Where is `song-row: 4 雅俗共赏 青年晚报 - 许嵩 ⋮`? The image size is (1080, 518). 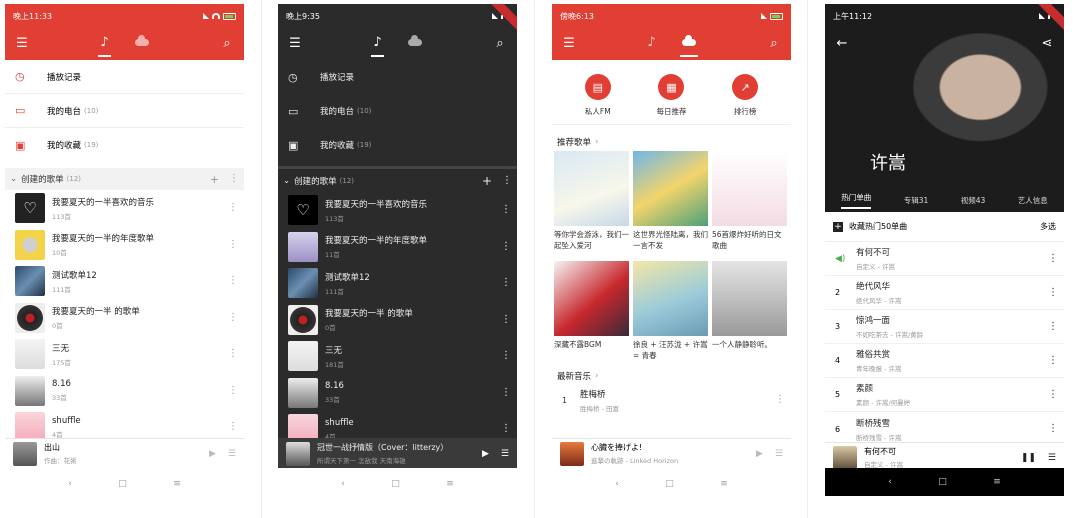 song-row: 4 雅俗共赏 青年晚报 - 许嵩 ⋮ is located at coordinates (944, 361).